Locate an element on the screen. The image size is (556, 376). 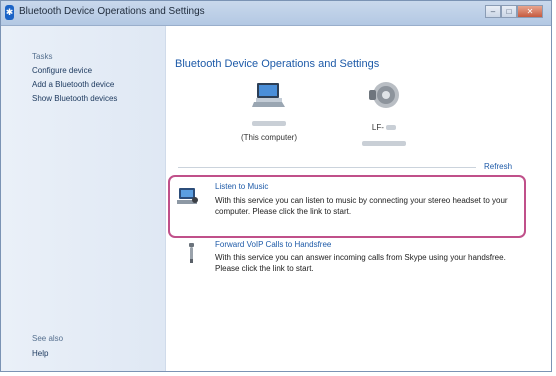
section-divider is located at coordinates (327, 167).